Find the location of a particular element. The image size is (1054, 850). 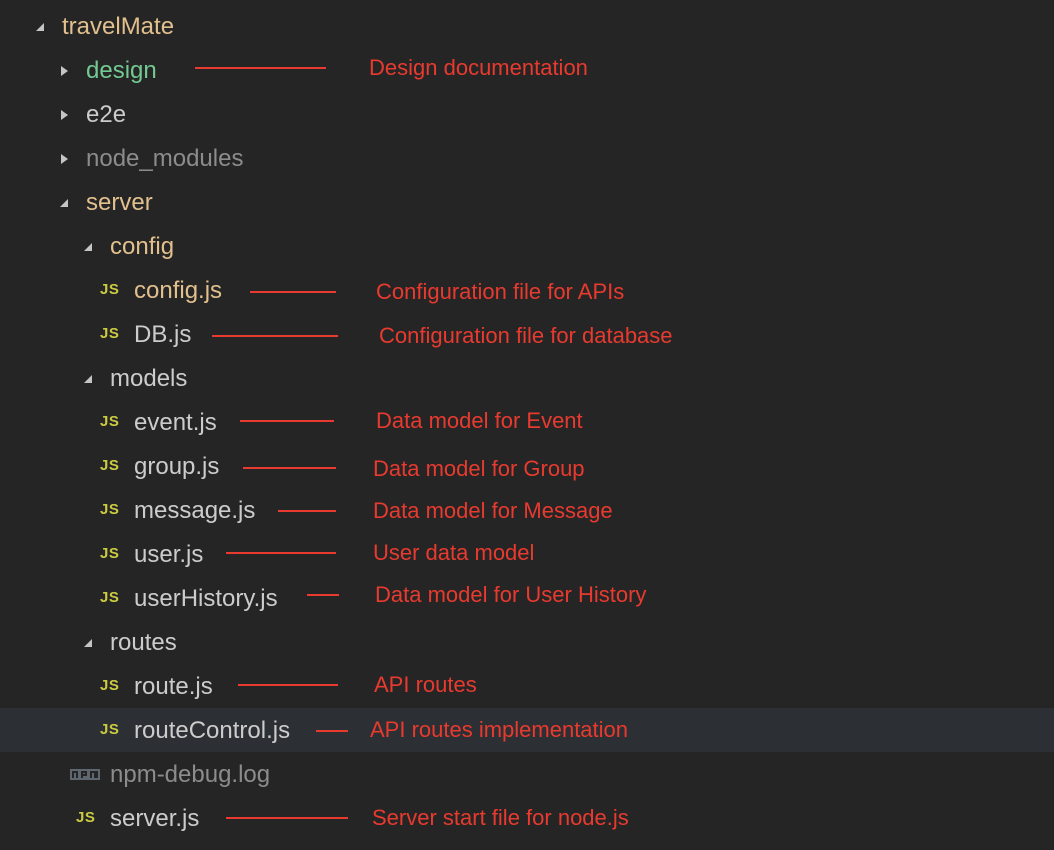

annotation-user-js: User data model is located at coordinates (454, 552).